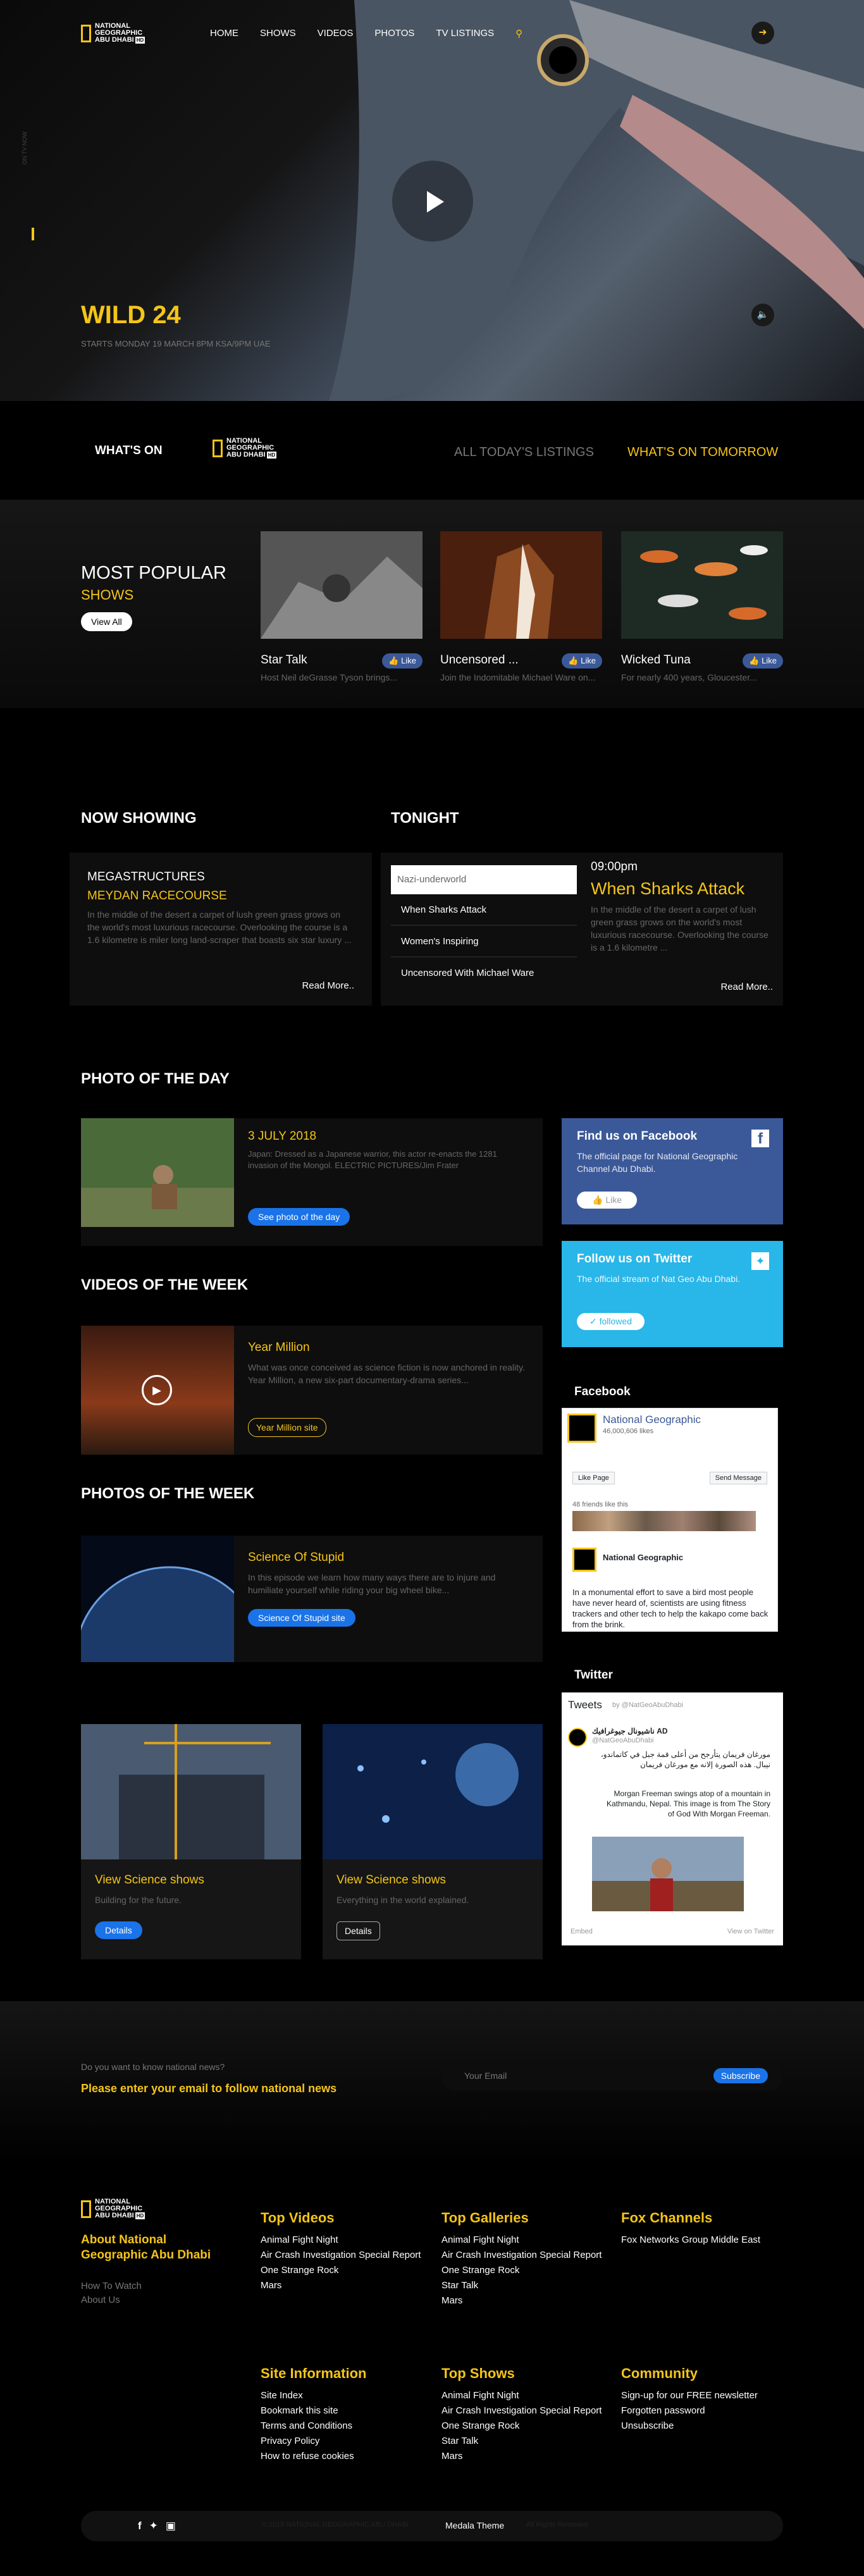  I want to click on tw-widget-title: Tweets, so click(585, 1705).